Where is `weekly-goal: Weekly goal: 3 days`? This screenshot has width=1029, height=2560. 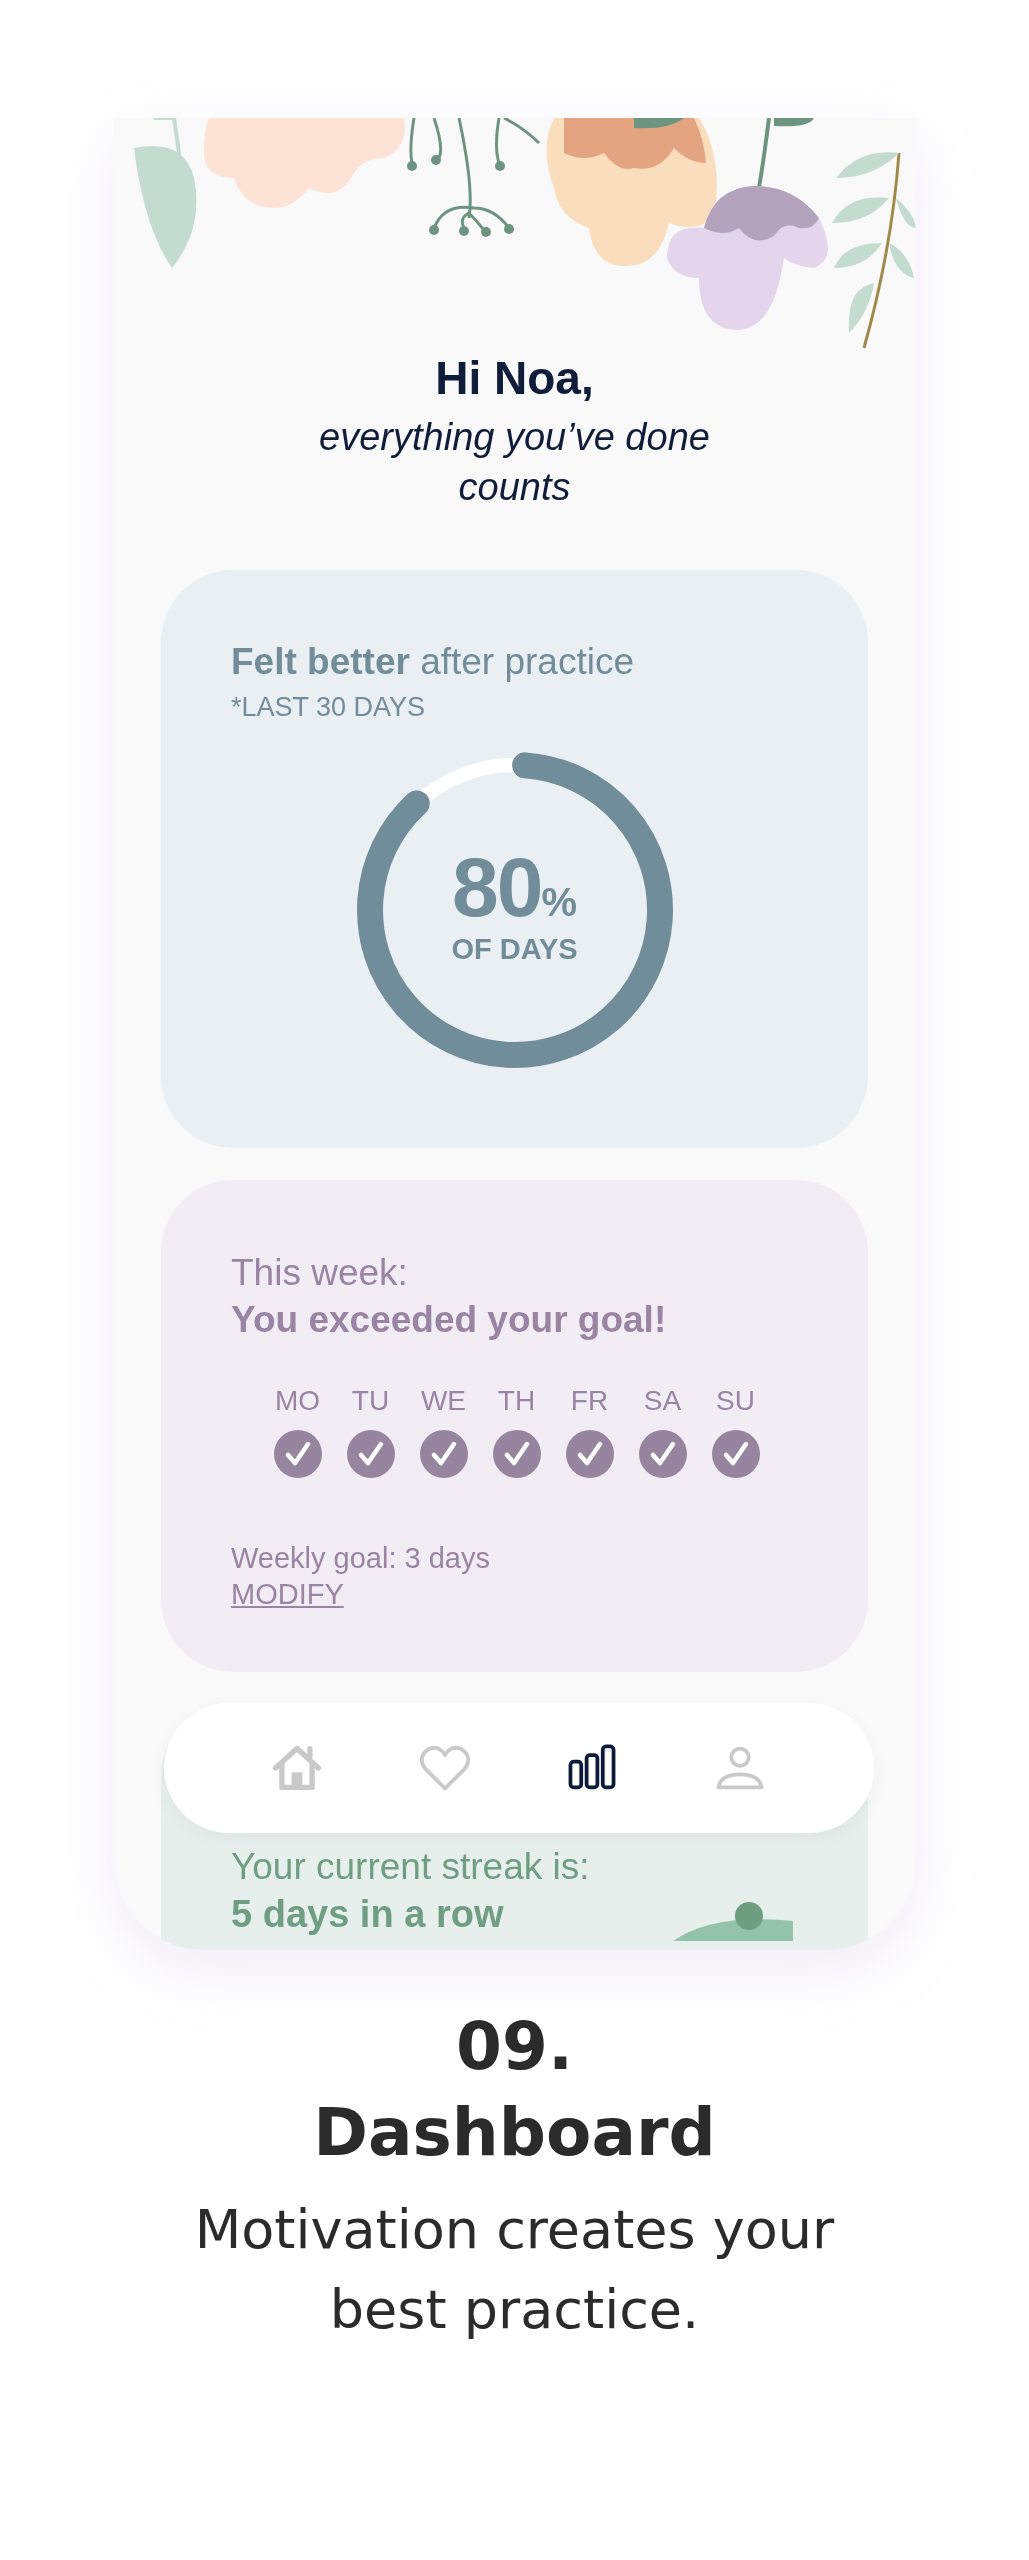
weekly-goal: Weekly goal: 3 days is located at coordinates (361, 1558).